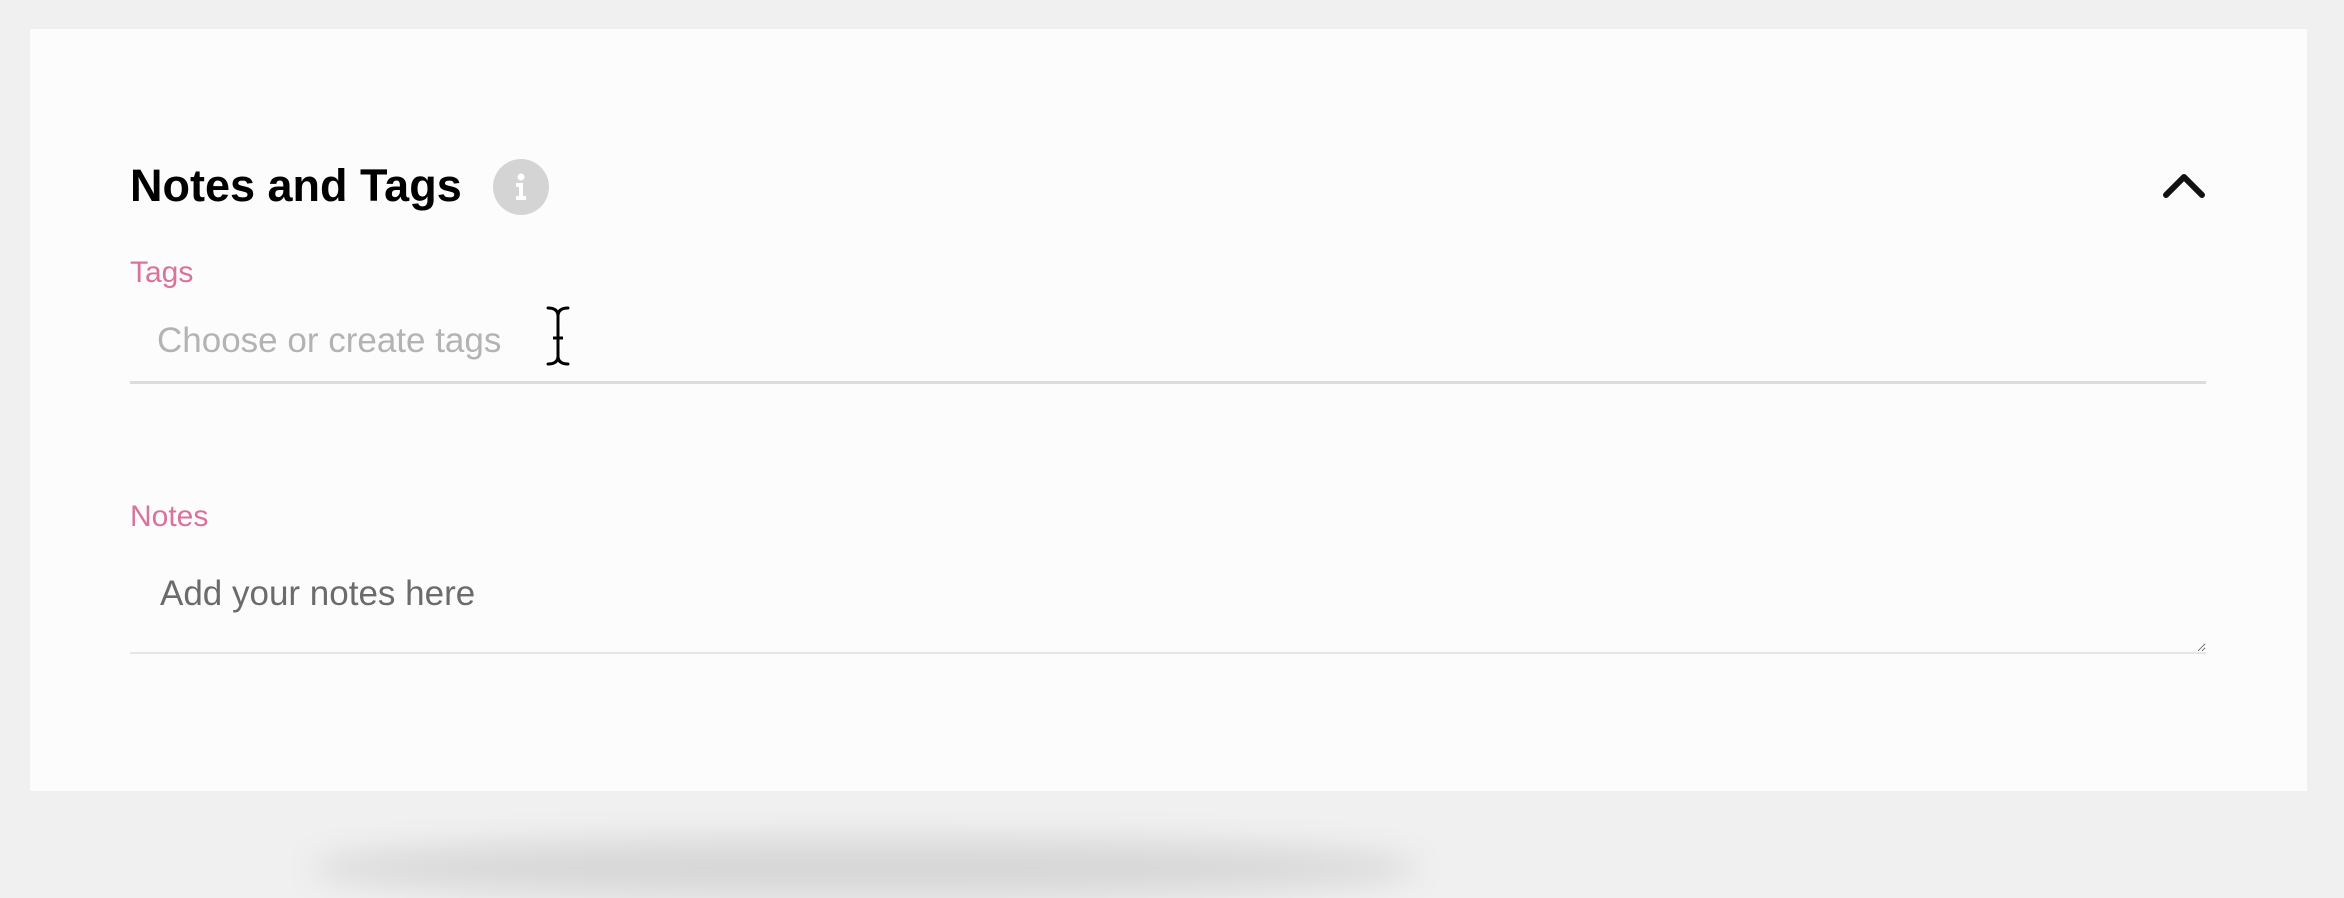 The height and width of the screenshot is (898, 2344). I want to click on card-shadow, so click(865, 868).